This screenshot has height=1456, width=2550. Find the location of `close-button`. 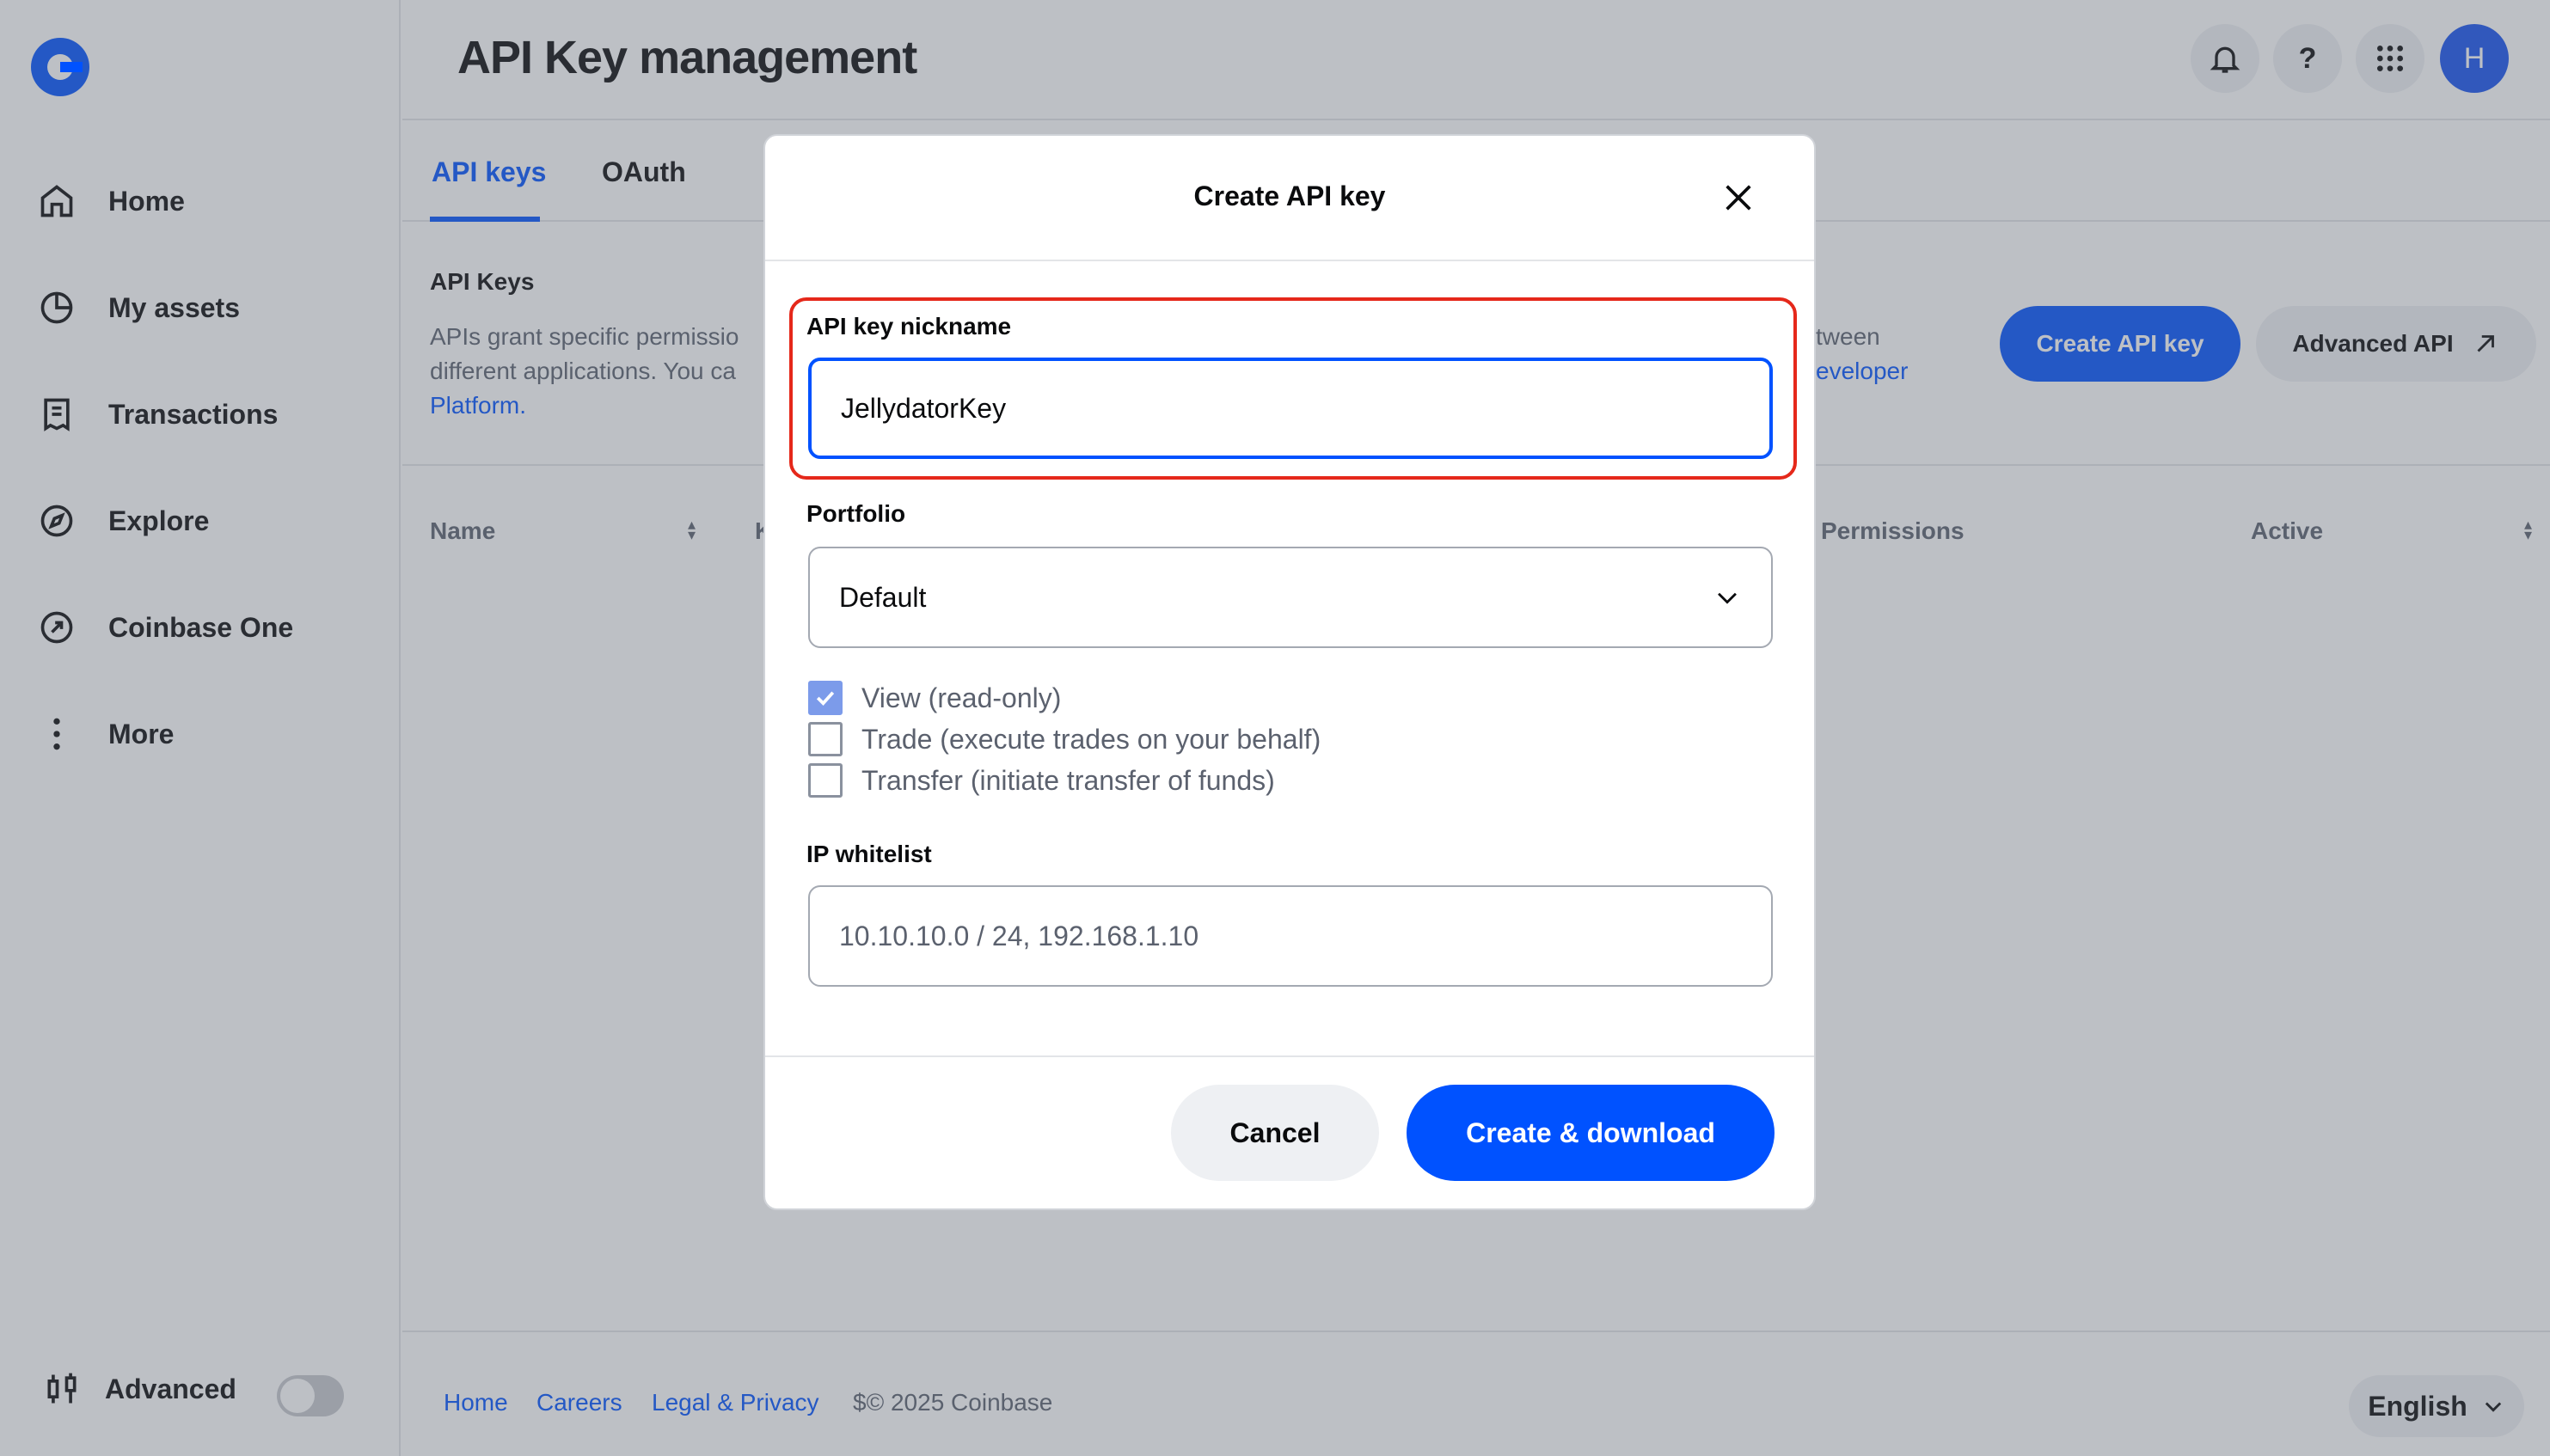

close-button is located at coordinates (1738, 198).